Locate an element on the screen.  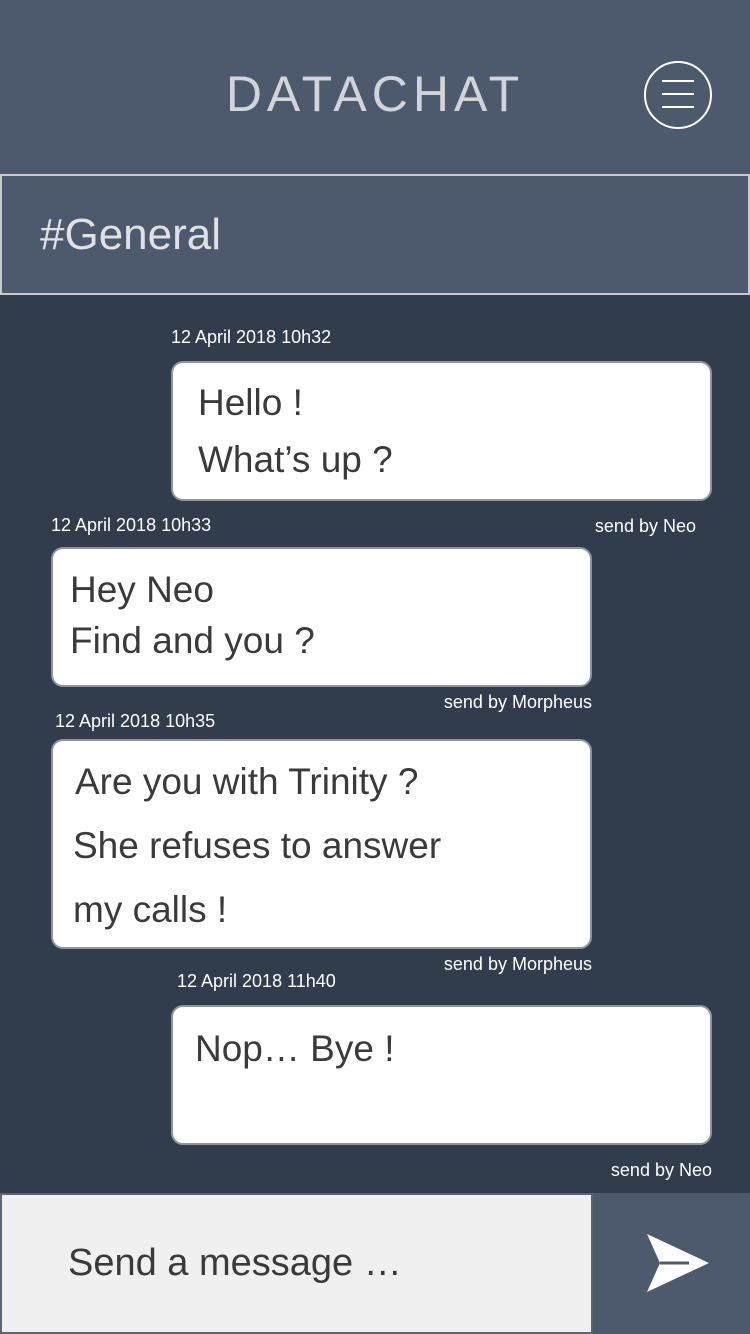
app-header: DATACHAT is located at coordinates (375, 87).